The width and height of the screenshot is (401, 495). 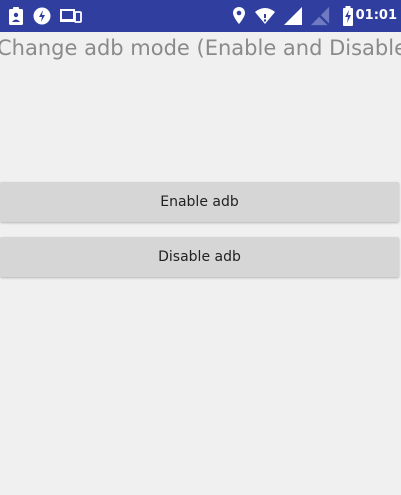 What do you see at coordinates (320, 16) in the screenshot?
I see `no-signal-icon` at bounding box center [320, 16].